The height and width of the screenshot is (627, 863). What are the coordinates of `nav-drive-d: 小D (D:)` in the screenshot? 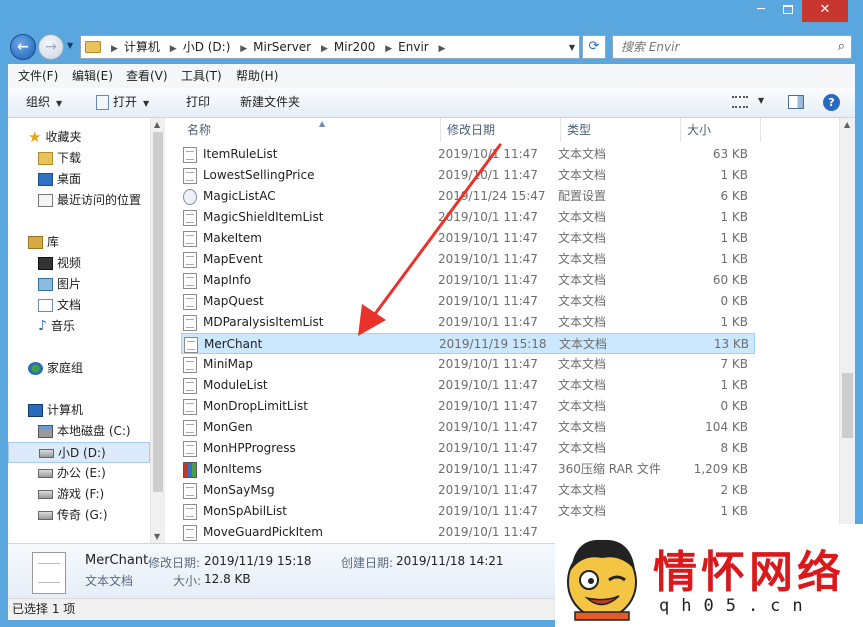 It's located at (79, 452).